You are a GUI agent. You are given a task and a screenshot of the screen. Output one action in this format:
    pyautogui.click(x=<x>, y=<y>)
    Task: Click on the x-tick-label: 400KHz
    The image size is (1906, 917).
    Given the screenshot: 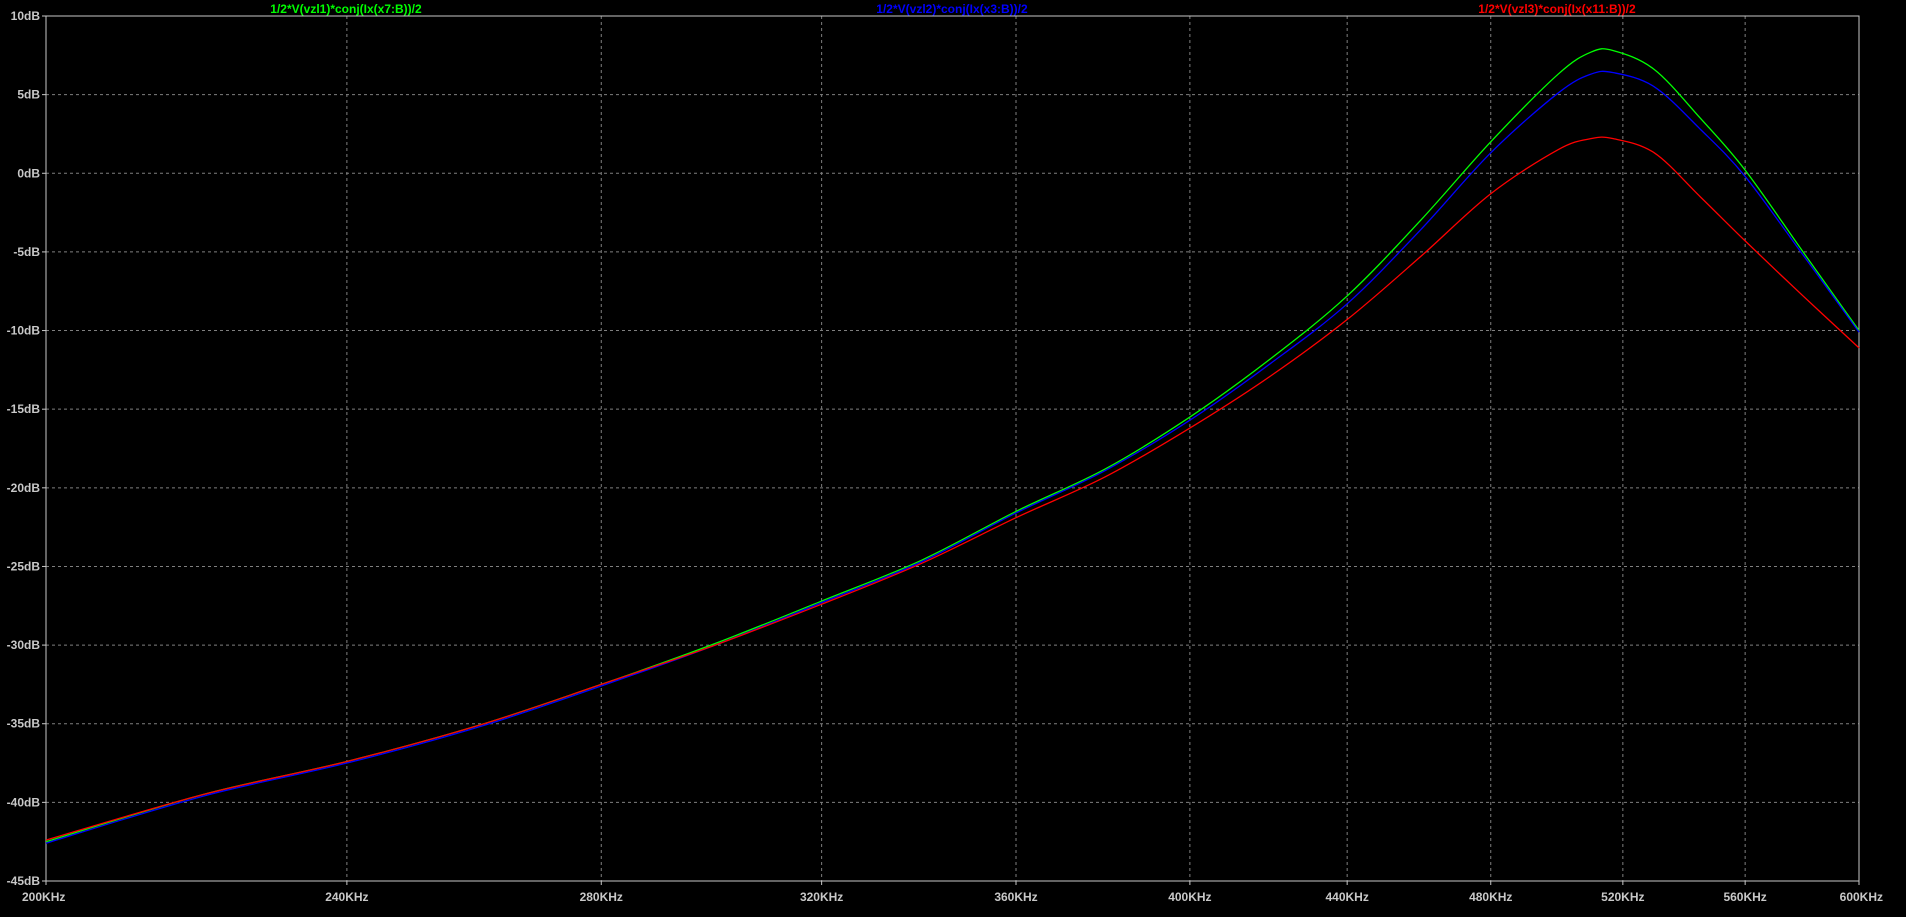 What is the action you would take?
    pyautogui.click(x=1189, y=897)
    